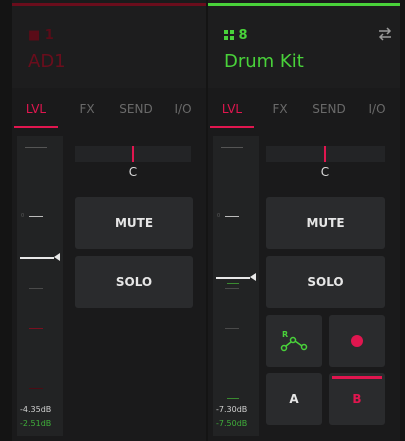  Describe the element at coordinates (36, 423) in the screenshot. I see `db-readout-secondary: -2.51dB` at that location.